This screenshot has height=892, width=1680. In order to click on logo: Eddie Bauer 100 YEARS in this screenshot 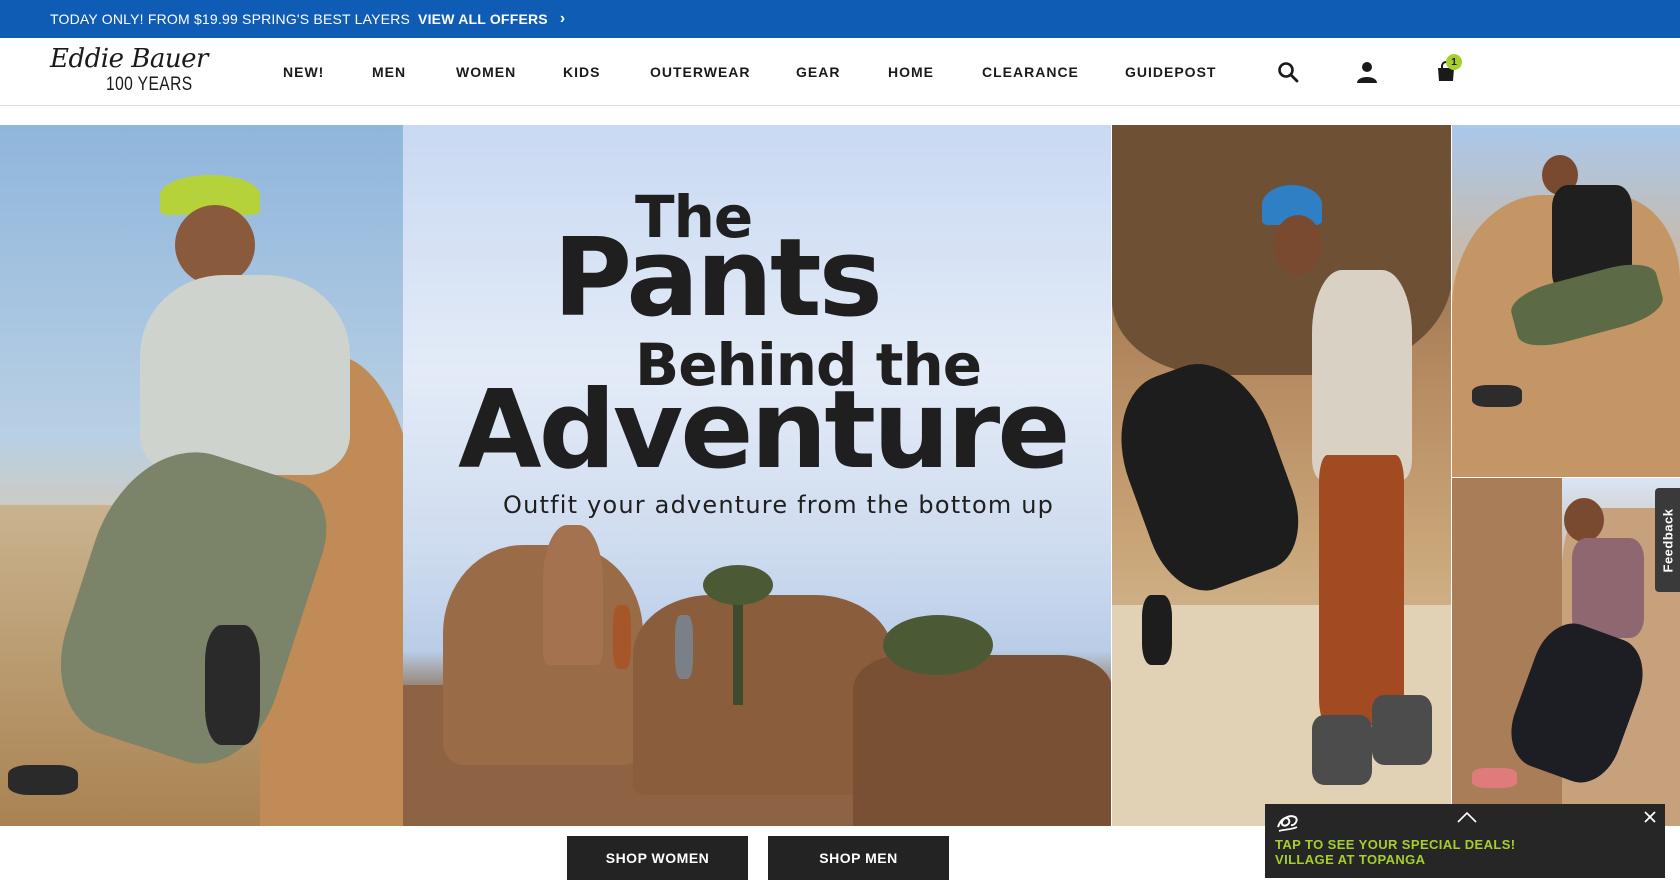, I will do `click(140, 72)`.